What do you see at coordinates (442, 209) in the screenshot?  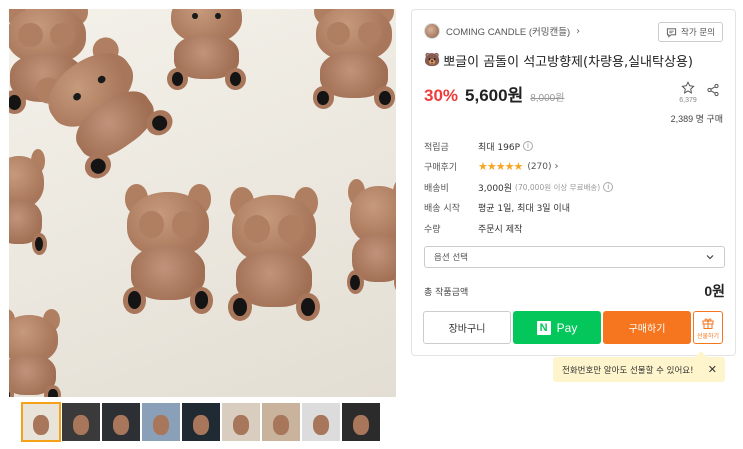 I see `ship-start-label: 배송 시작` at bounding box center [442, 209].